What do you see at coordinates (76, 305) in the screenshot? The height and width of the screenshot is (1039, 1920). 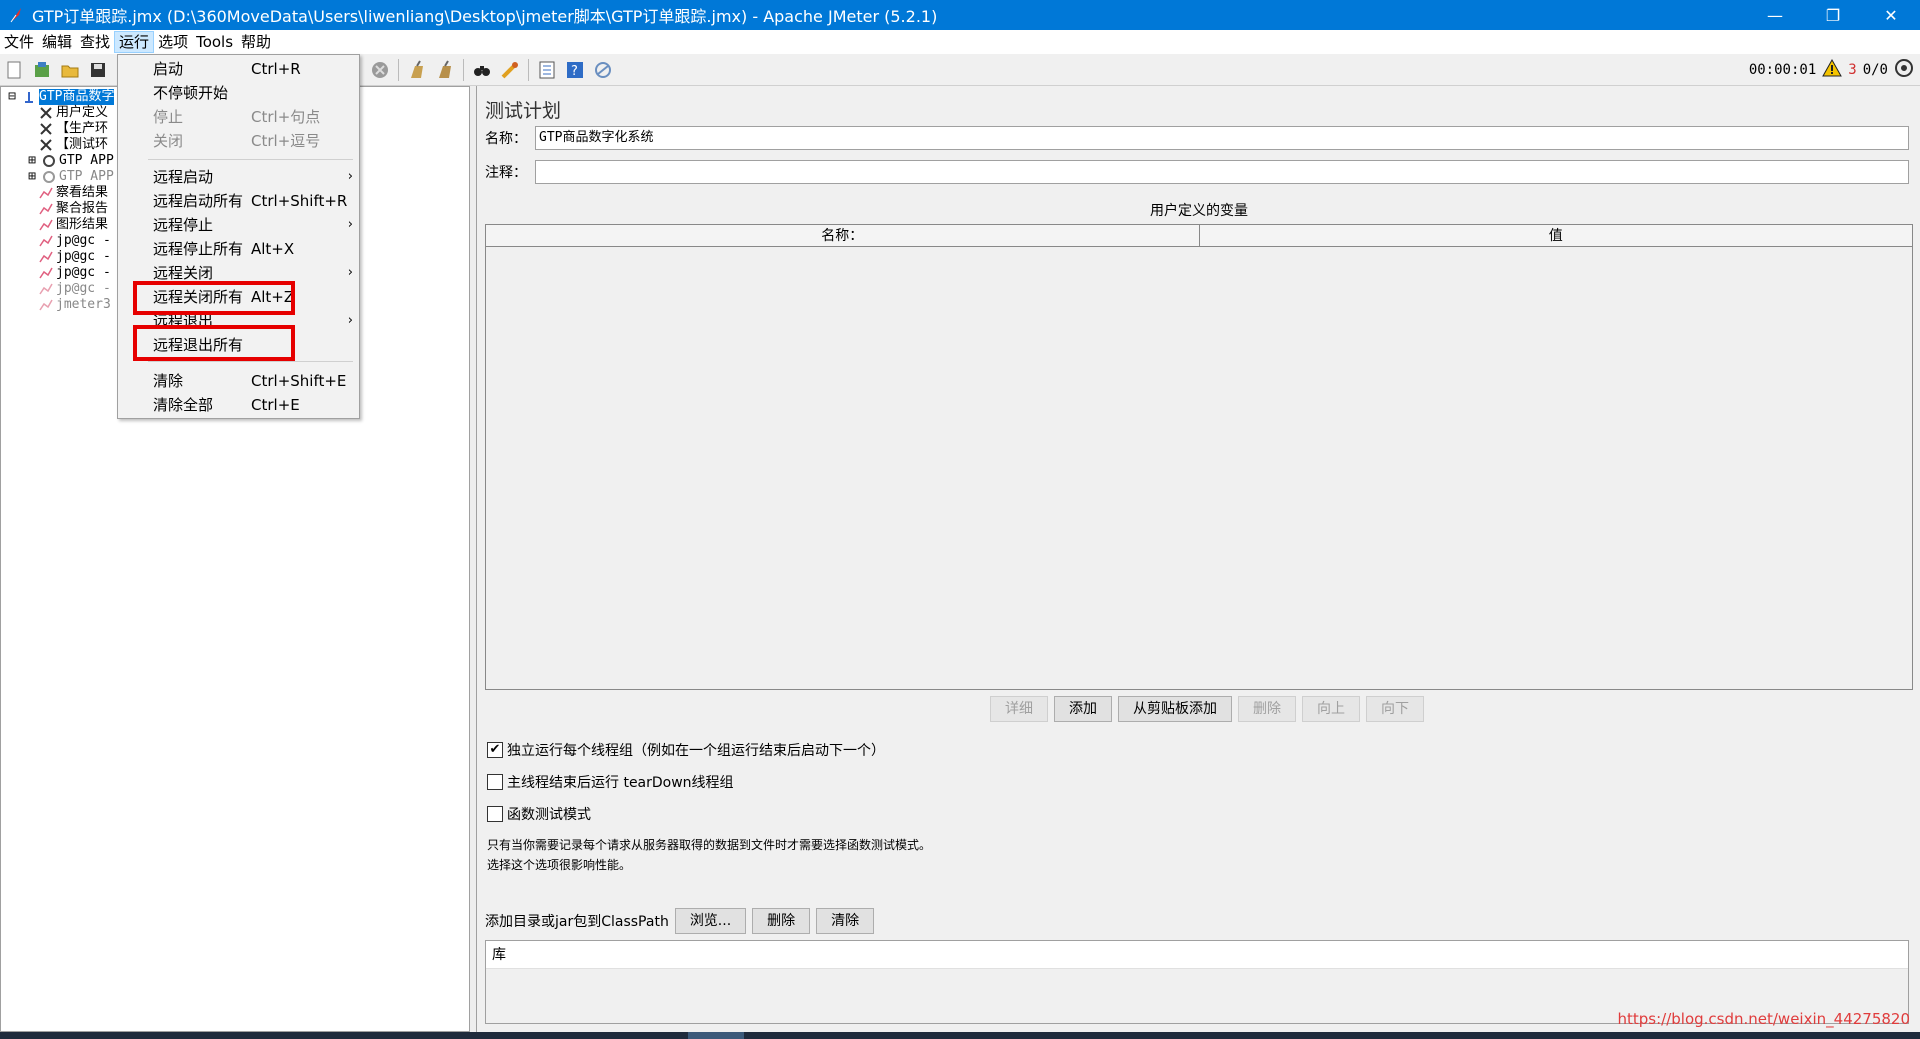 I see `tree-node: jmeter3` at bounding box center [76, 305].